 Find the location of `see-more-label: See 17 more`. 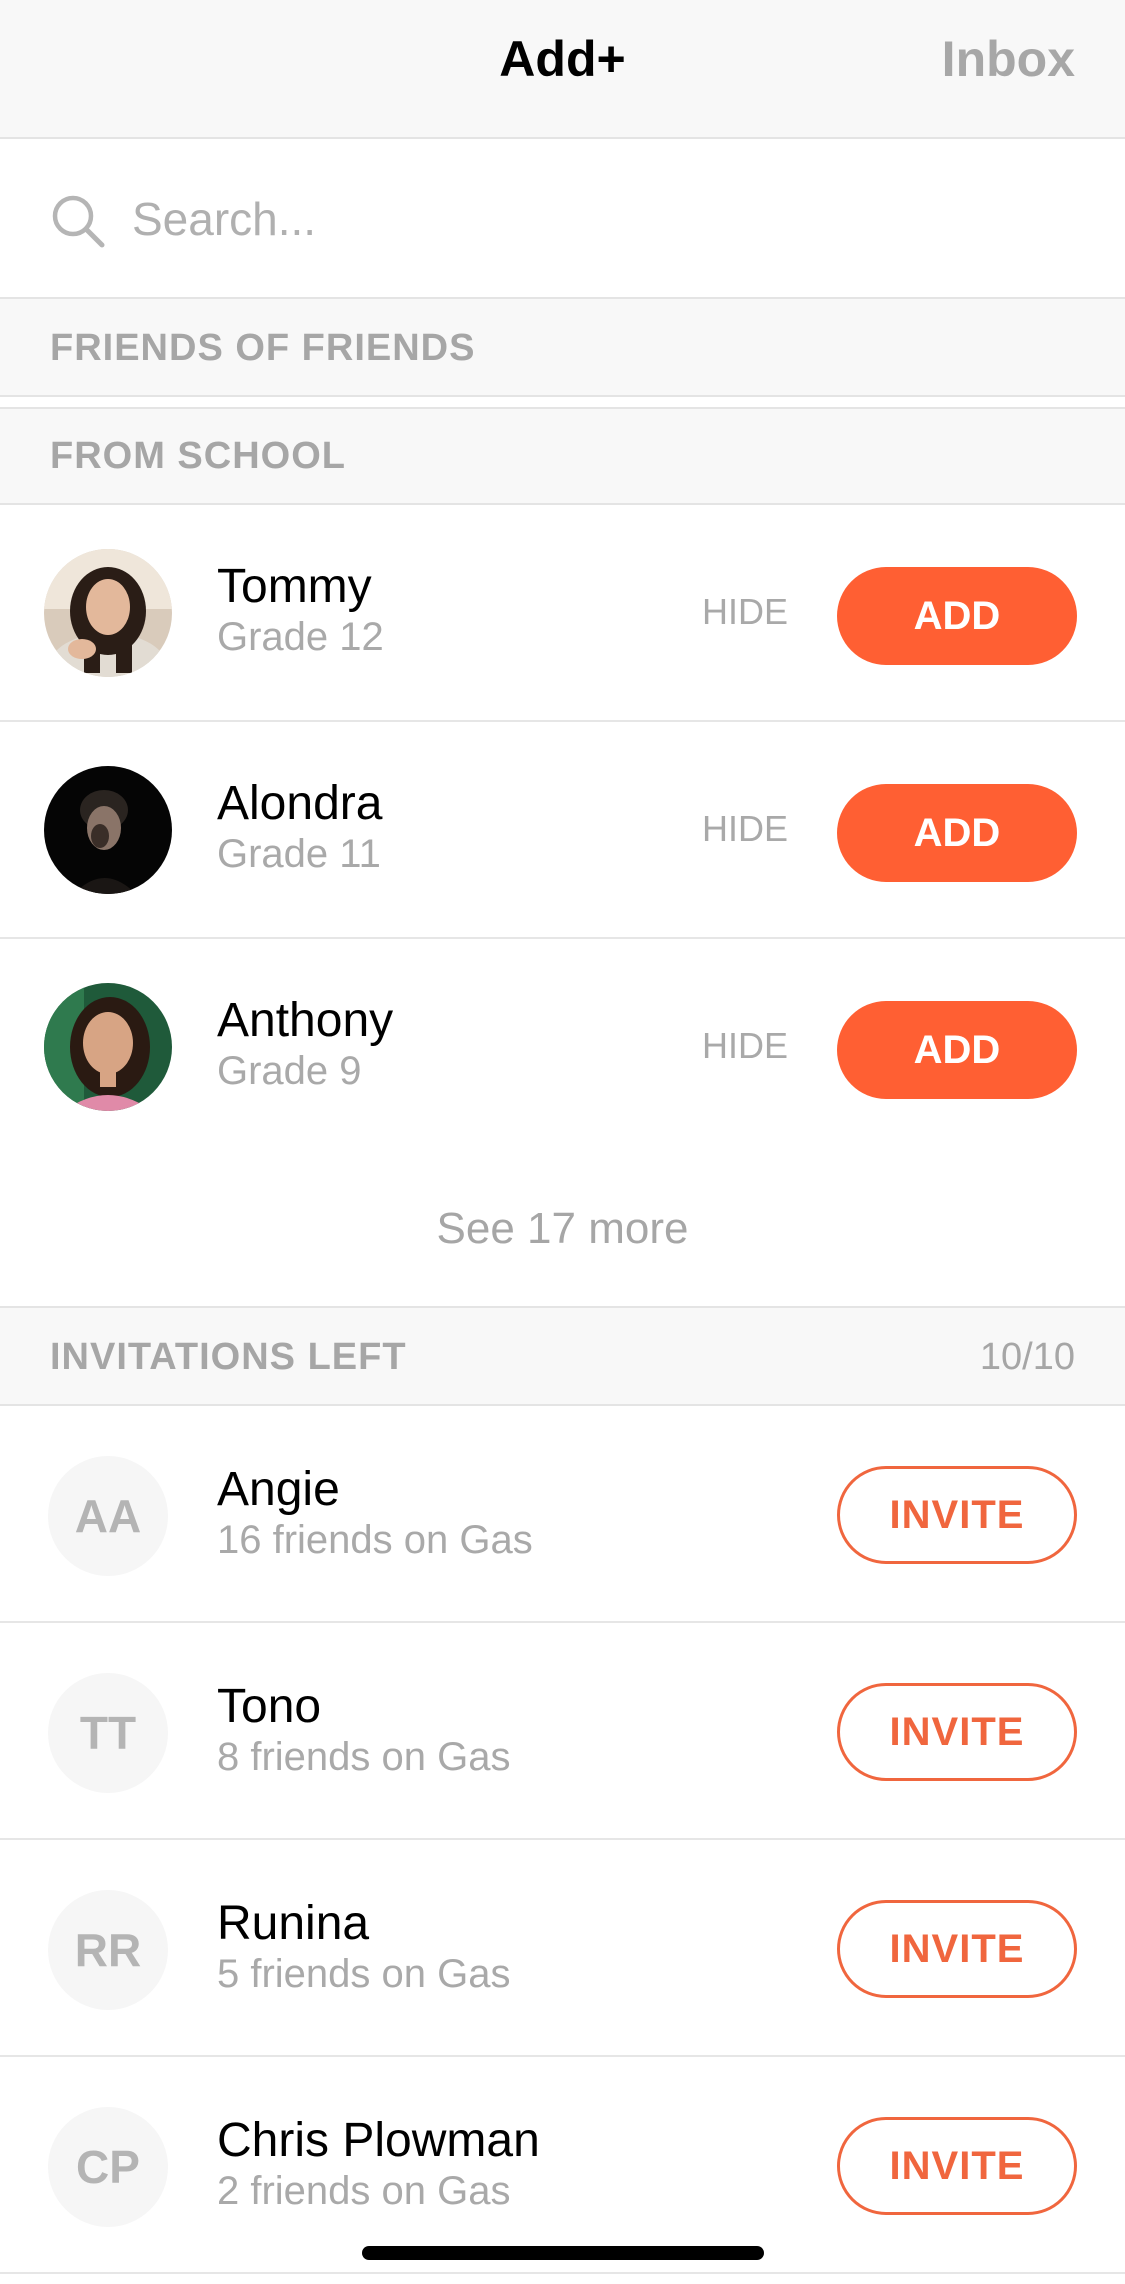

see-more-label: See 17 more is located at coordinates (562, 1228).